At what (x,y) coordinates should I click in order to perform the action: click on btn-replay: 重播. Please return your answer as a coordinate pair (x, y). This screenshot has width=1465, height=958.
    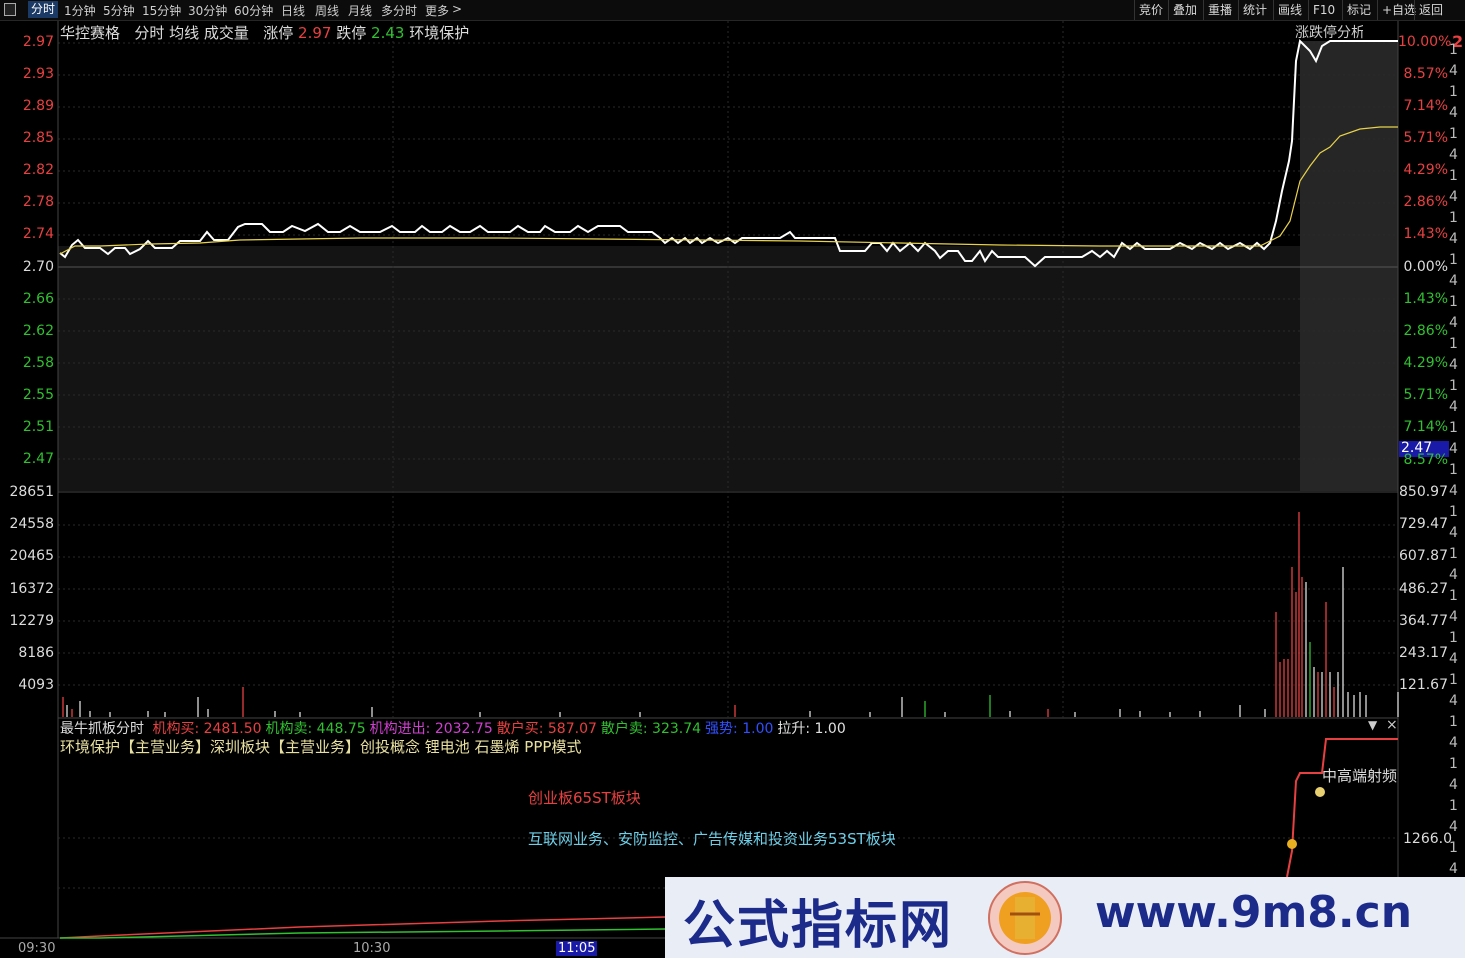
    Looking at the image, I should click on (1219, 10).